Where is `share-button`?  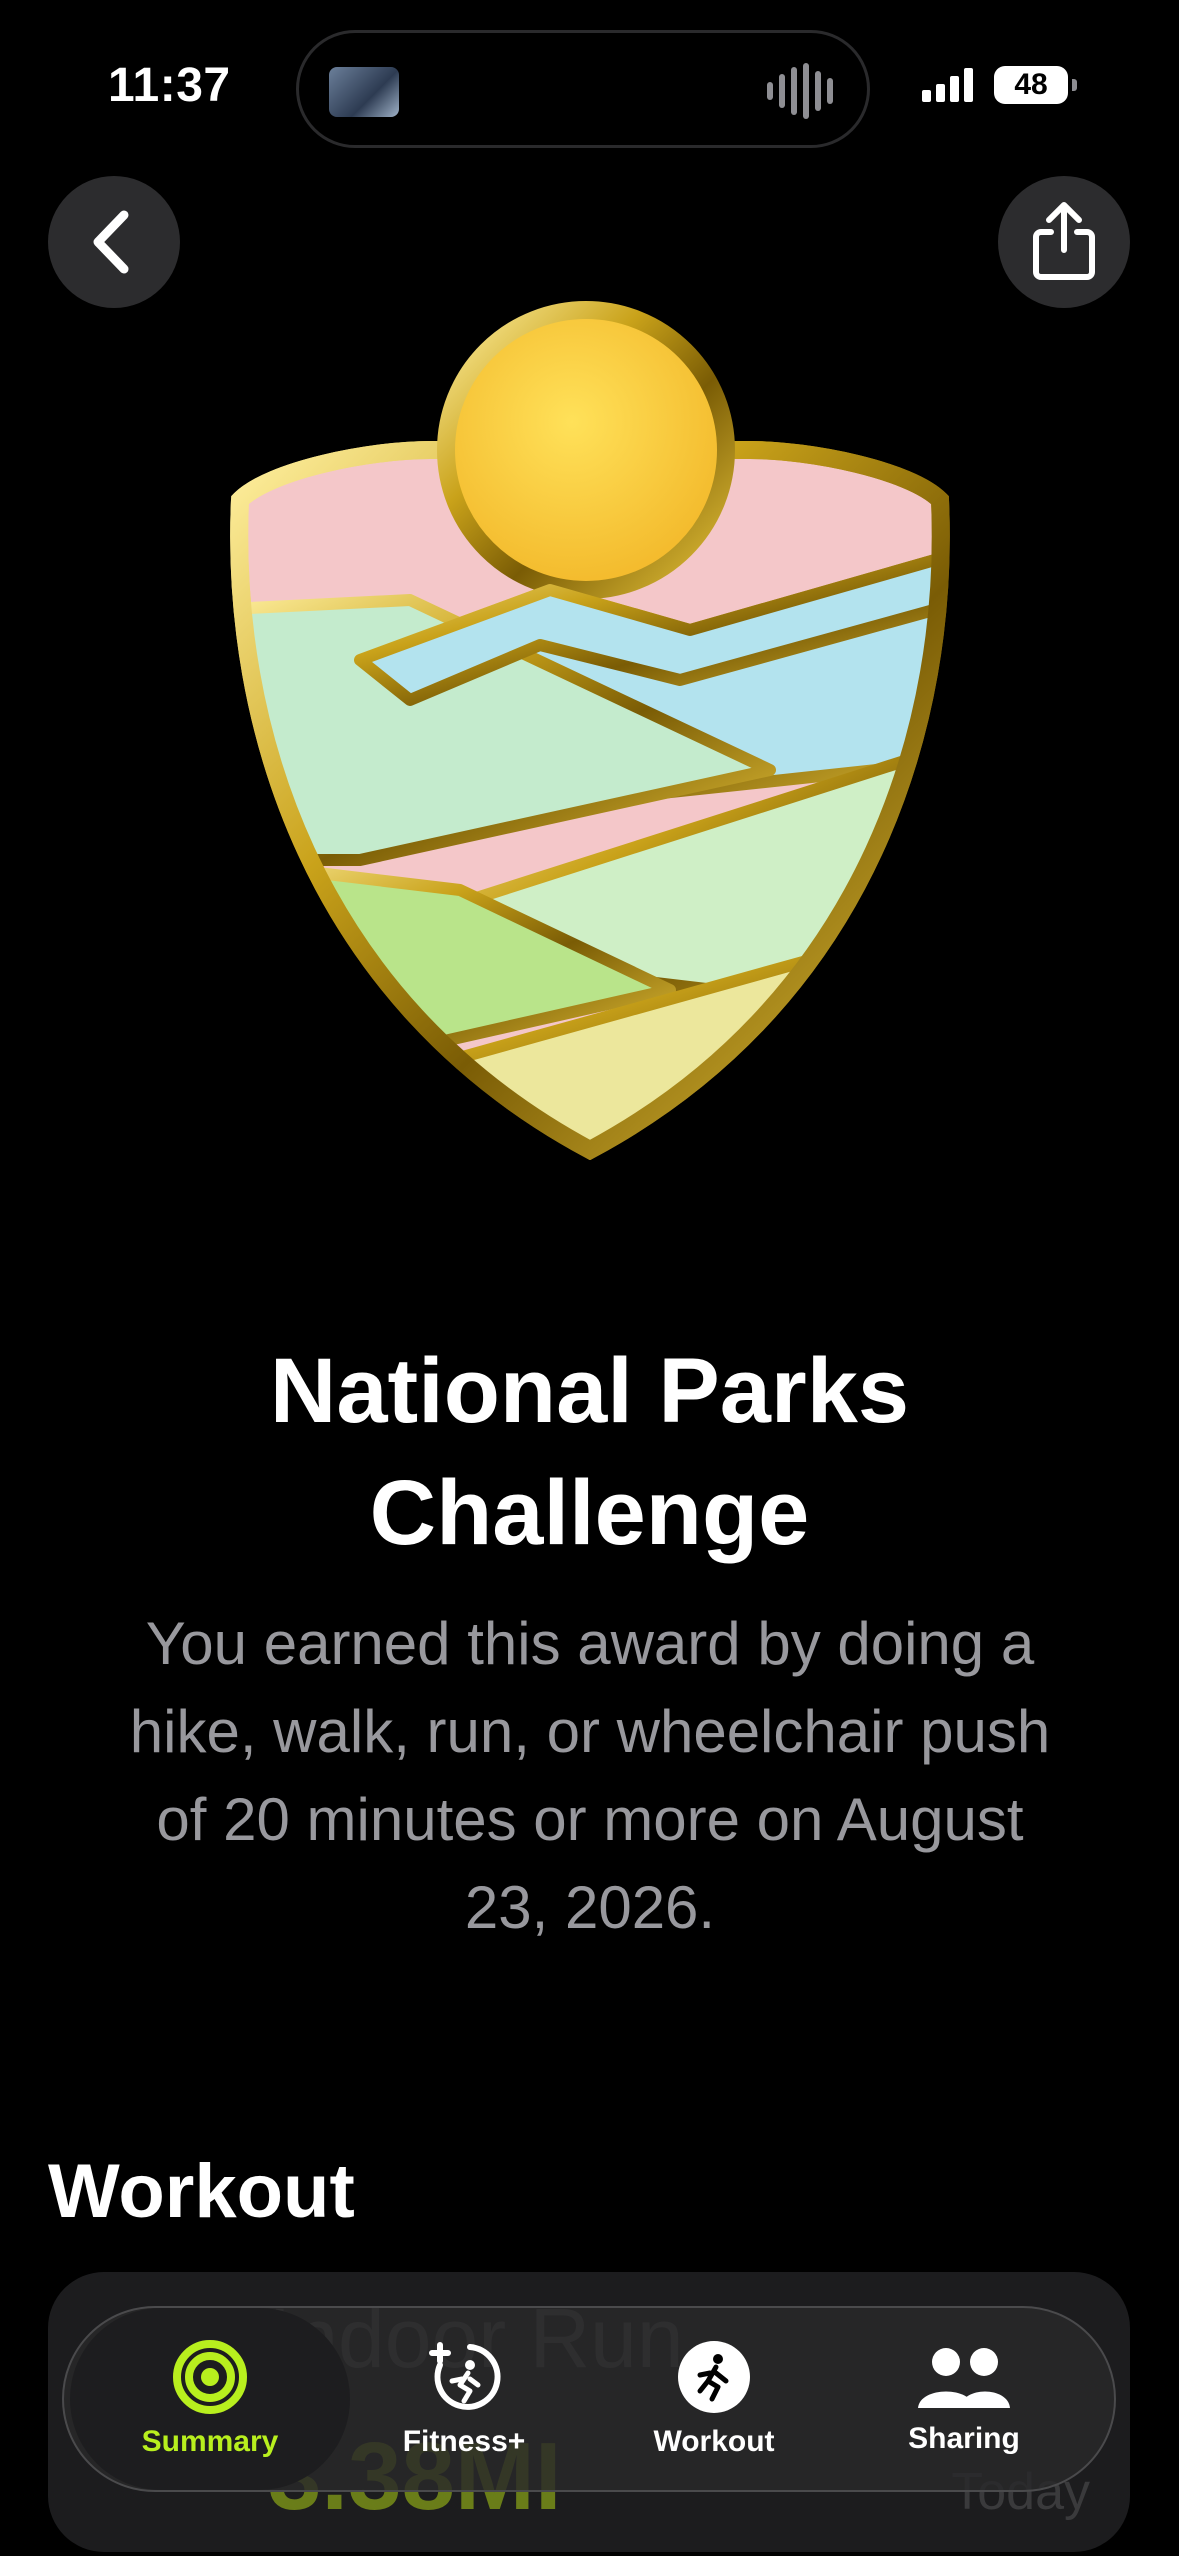 share-button is located at coordinates (1064, 242).